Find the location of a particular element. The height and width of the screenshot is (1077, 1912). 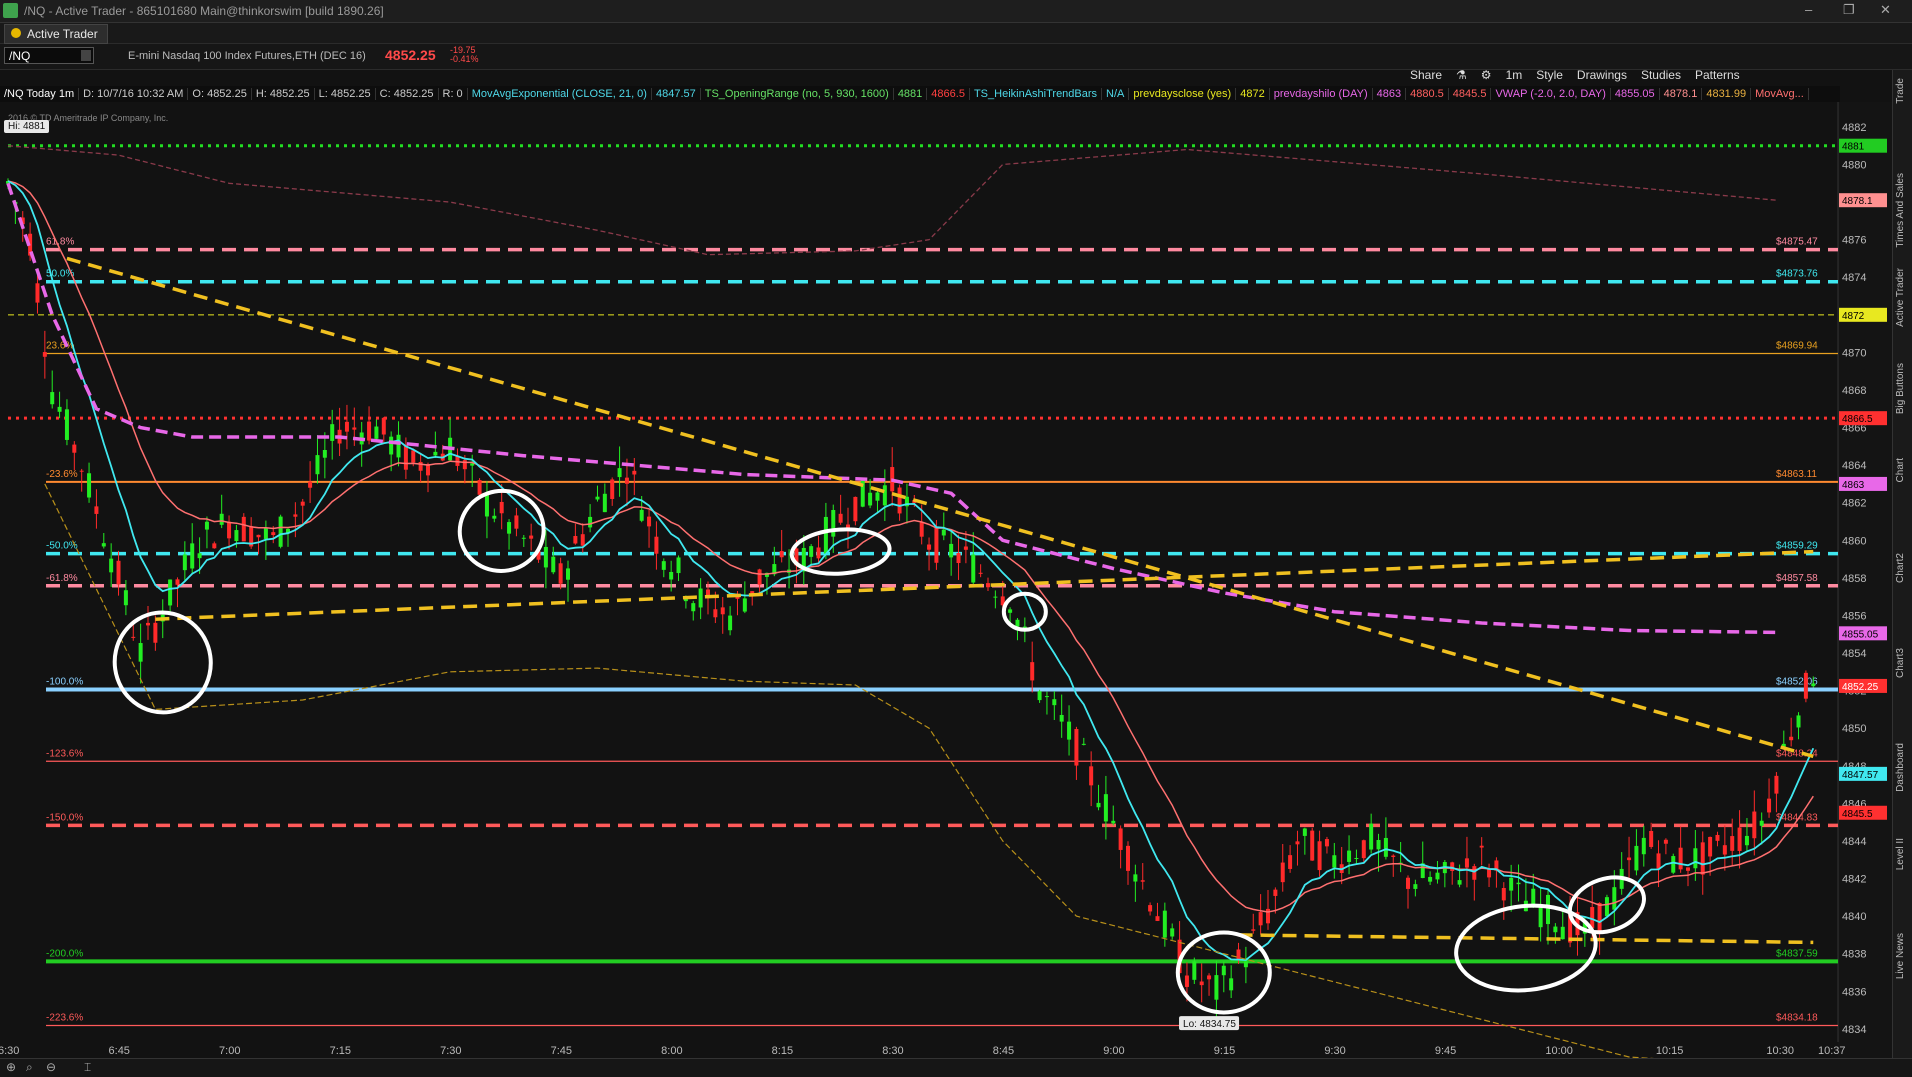

study-value-5: C: 4852.25 is located at coordinates (407, 94).